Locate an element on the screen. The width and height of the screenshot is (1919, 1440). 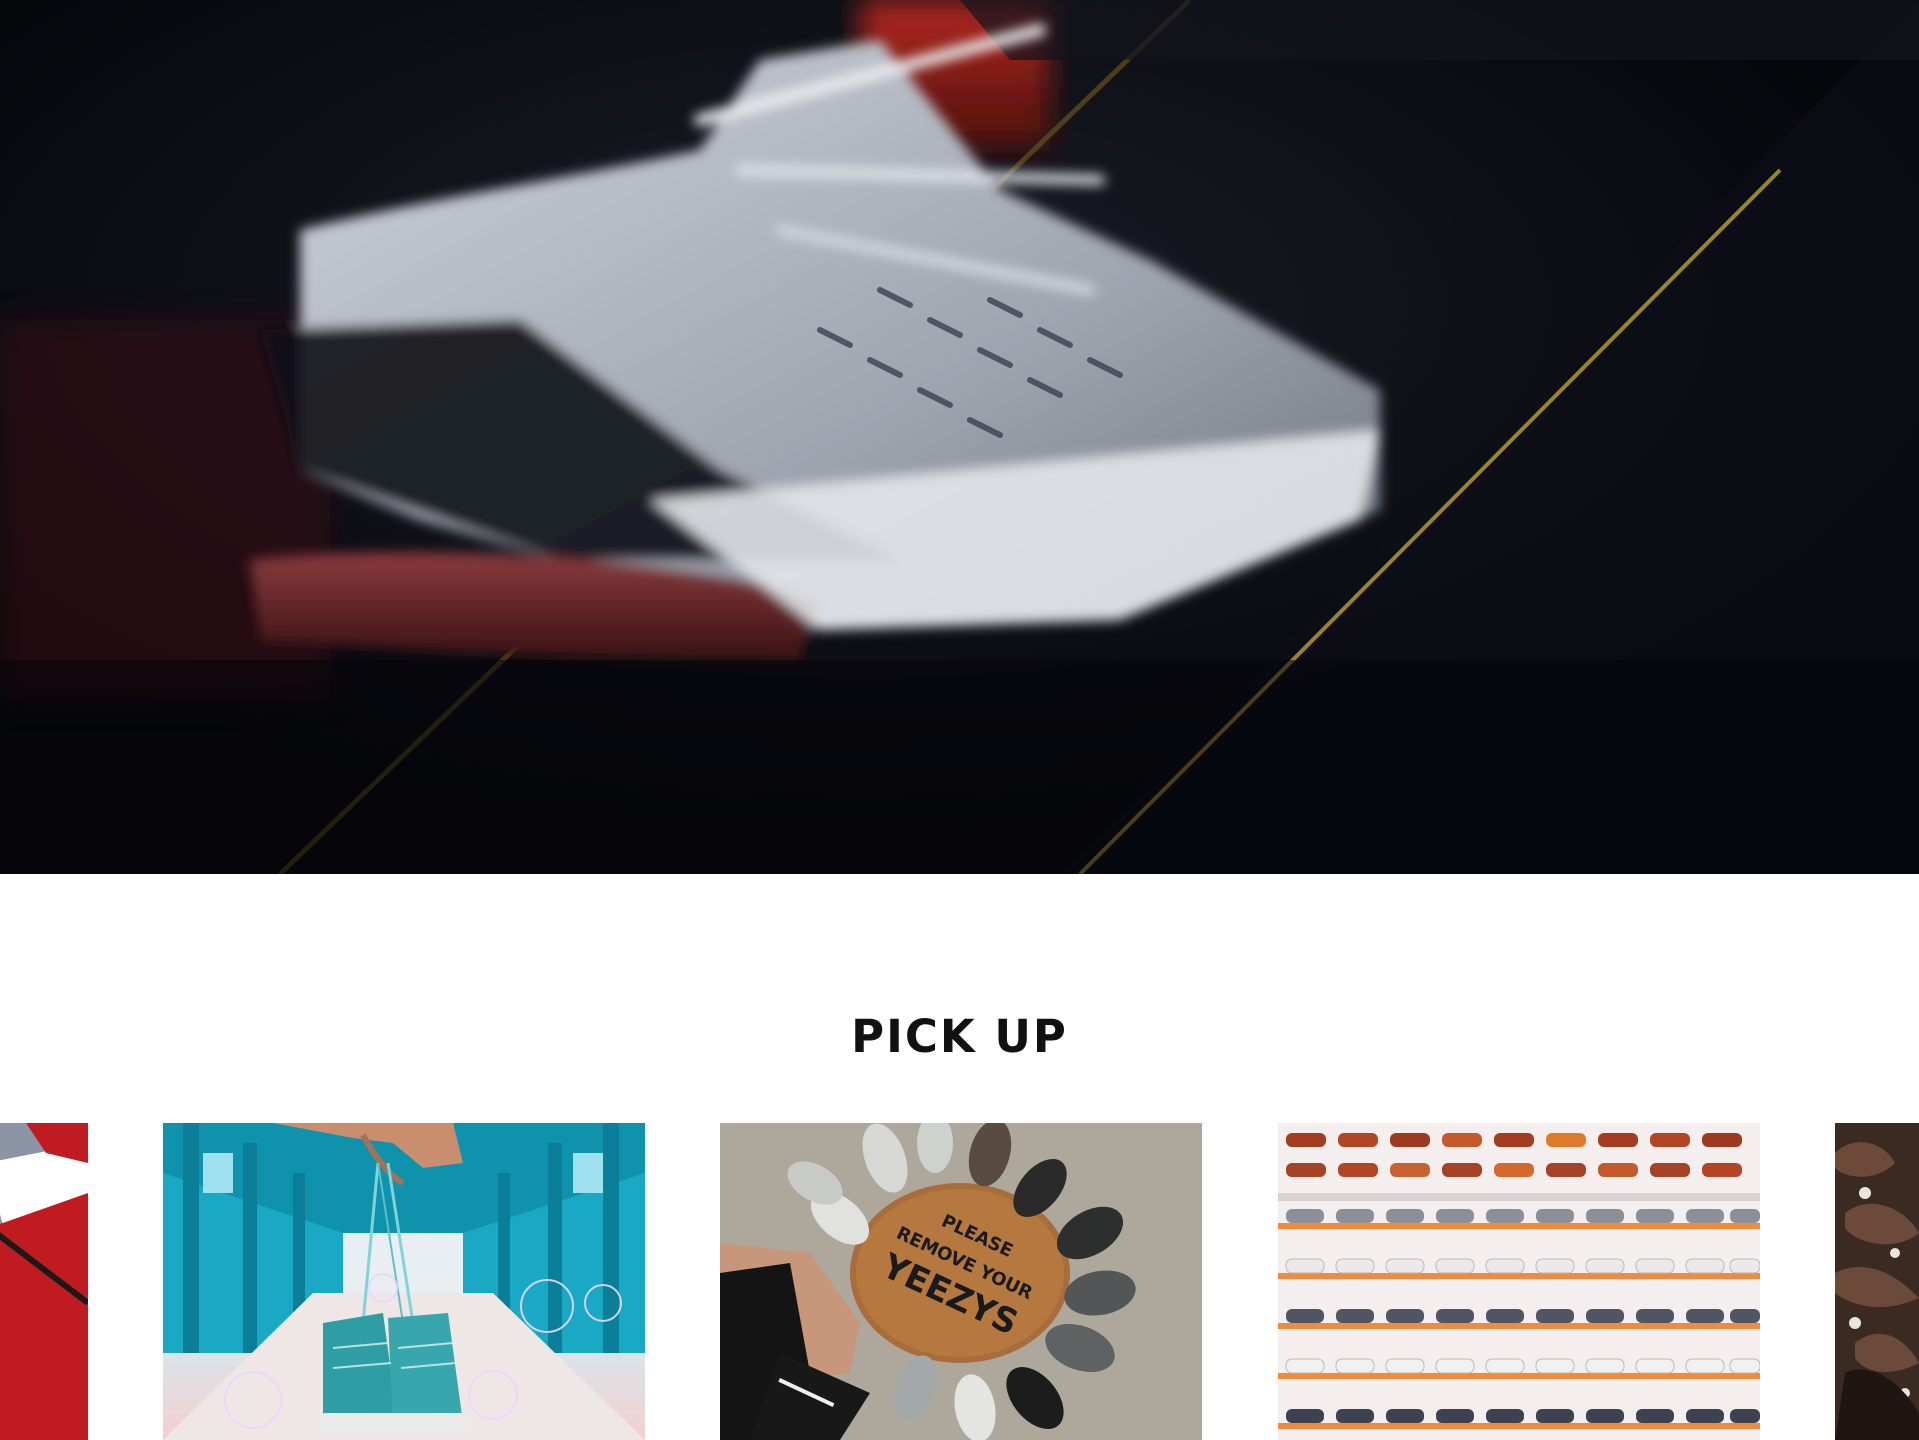
pickup-card-red-sneaker is located at coordinates (44, 1281).